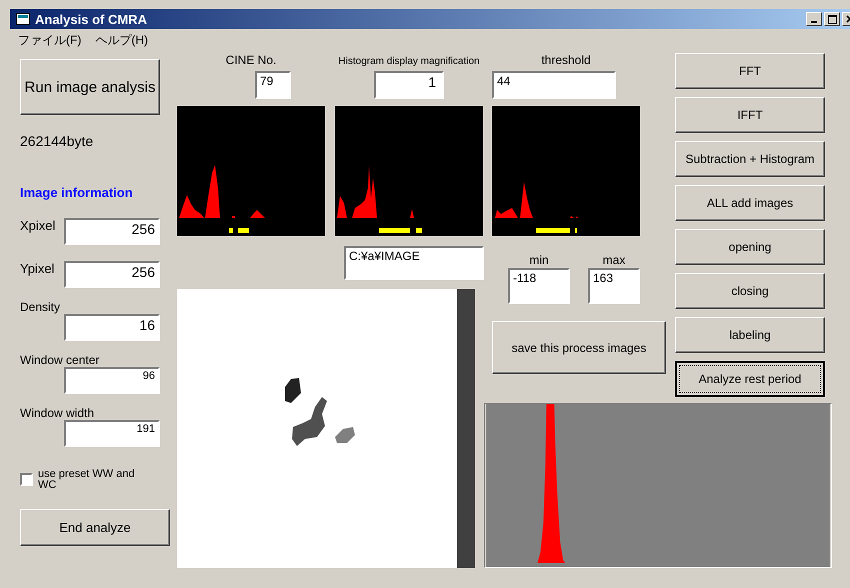 The width and height of the screenshot is (850, 588). Describe the element at coordinates (750, 335) in the screenshot. I see `action-button: labeling` at that location.